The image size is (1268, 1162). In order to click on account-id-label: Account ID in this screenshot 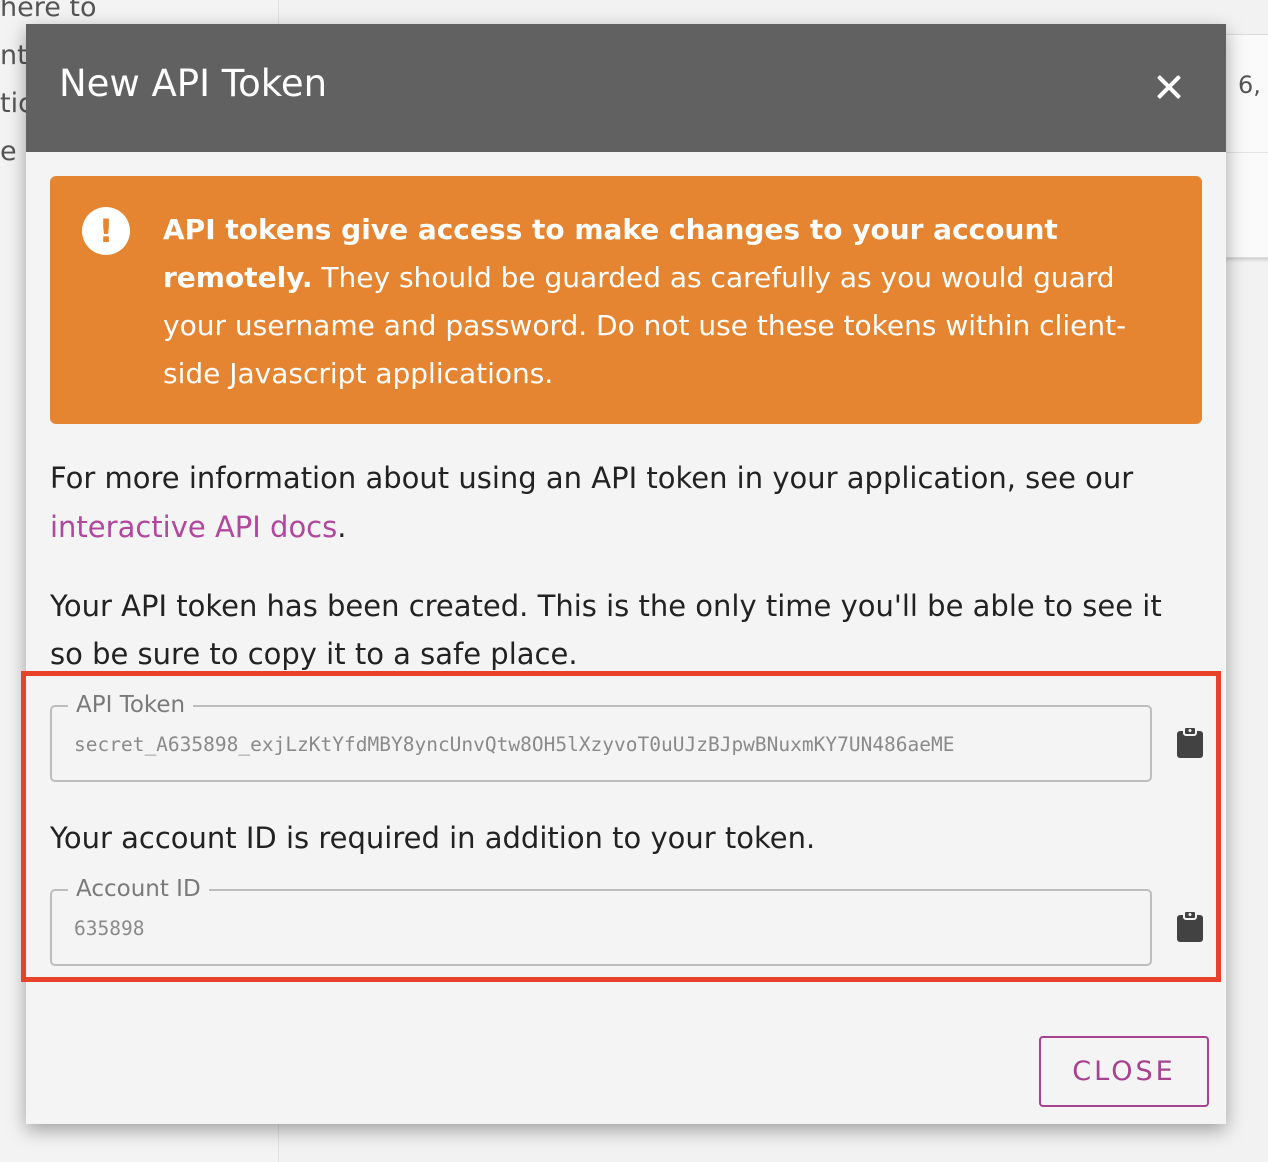, I will do `click(138, 889)`.